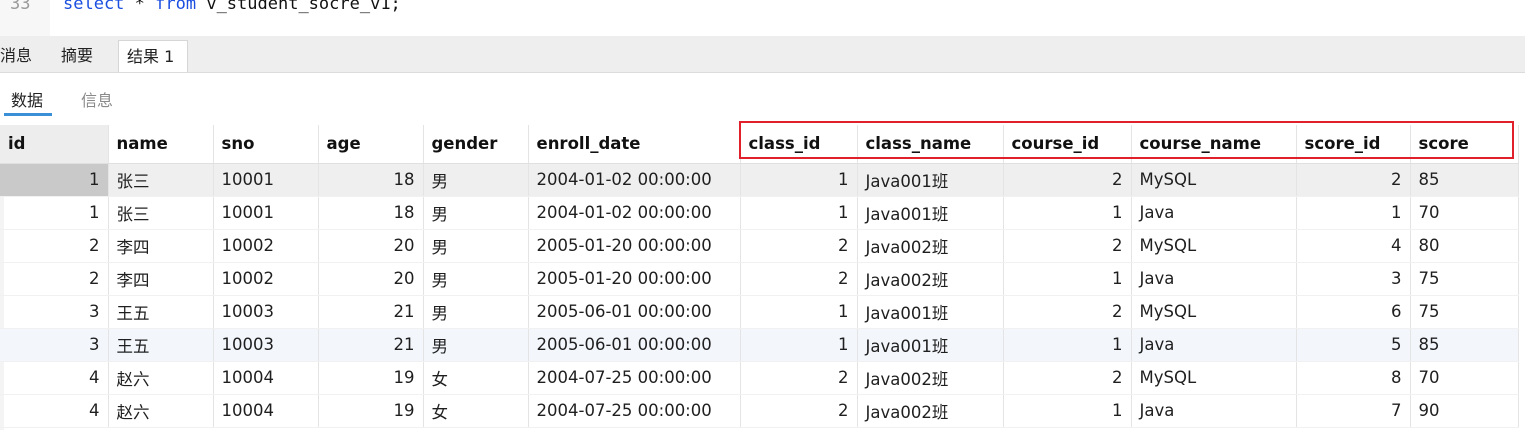 The image size is (1525, 440). What do you see at coordinates (1353, 213) in the screenshot?
I see `cell-score-id: 1` at bounding box center [1353, 213].